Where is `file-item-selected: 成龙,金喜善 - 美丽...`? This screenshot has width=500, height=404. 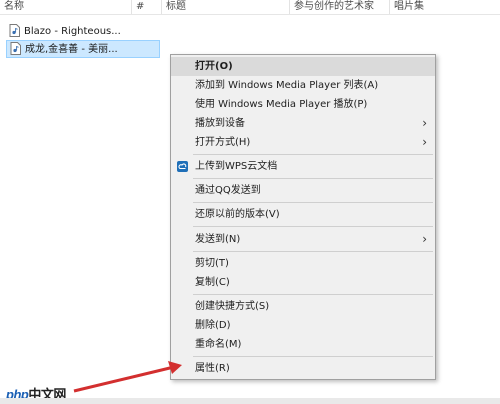
file-item-selected: 成龙,金喜善 - 美丽... is located at coordinates (83, 49).